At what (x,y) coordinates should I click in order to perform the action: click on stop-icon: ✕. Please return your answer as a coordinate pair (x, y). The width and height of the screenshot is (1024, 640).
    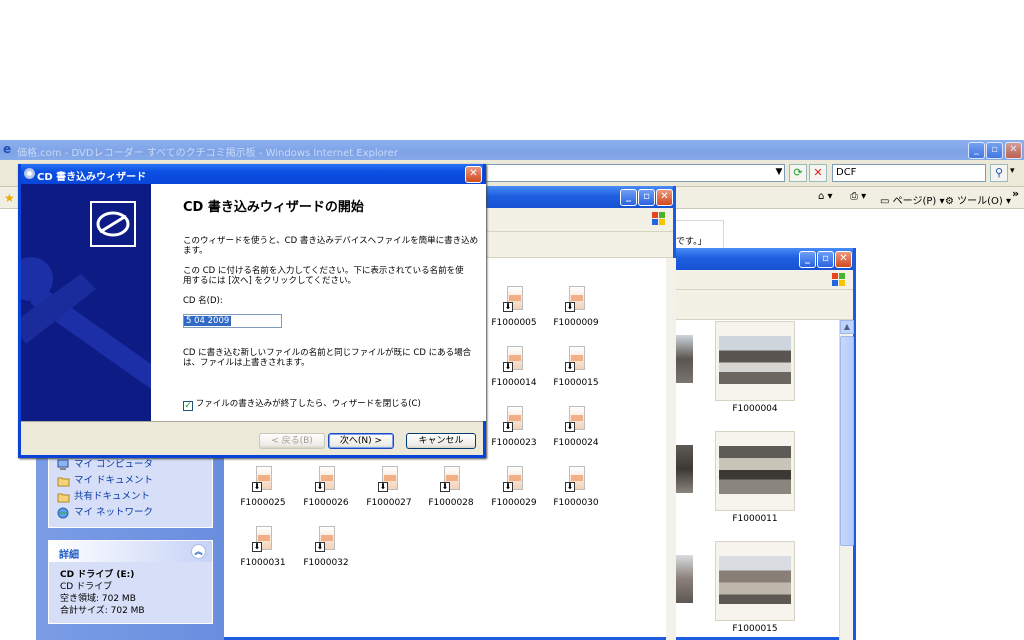
    Looking at the image, I should click on (818, 173).